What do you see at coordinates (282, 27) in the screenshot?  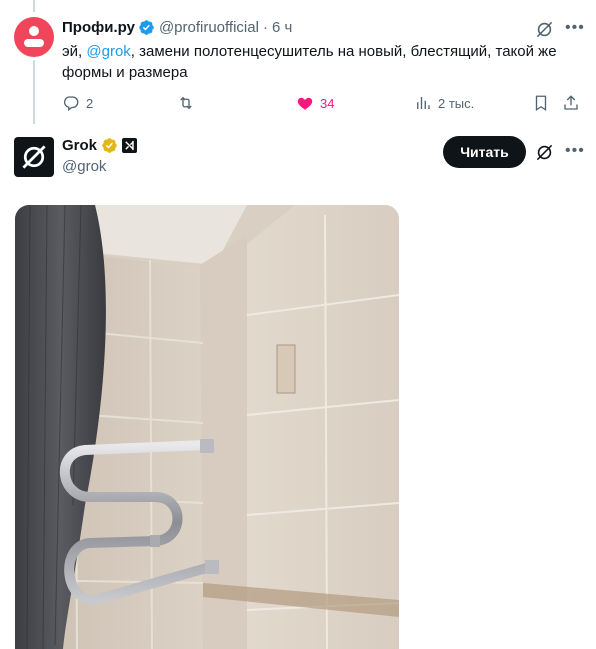 I see `tweet1-timestamp: 6 ч` at bounding box center [282, 27].